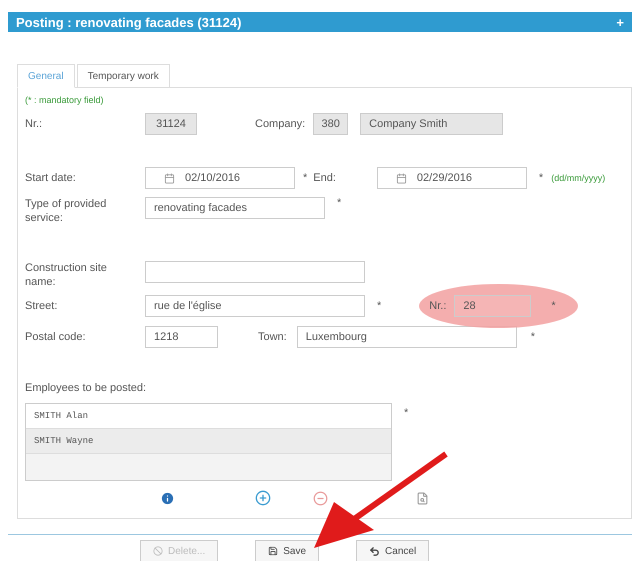 This screenshot has width=636, height=561. Describe the element at coordinates (123, 76) in the screenshot. I see `tab: Temporary work` at that location.